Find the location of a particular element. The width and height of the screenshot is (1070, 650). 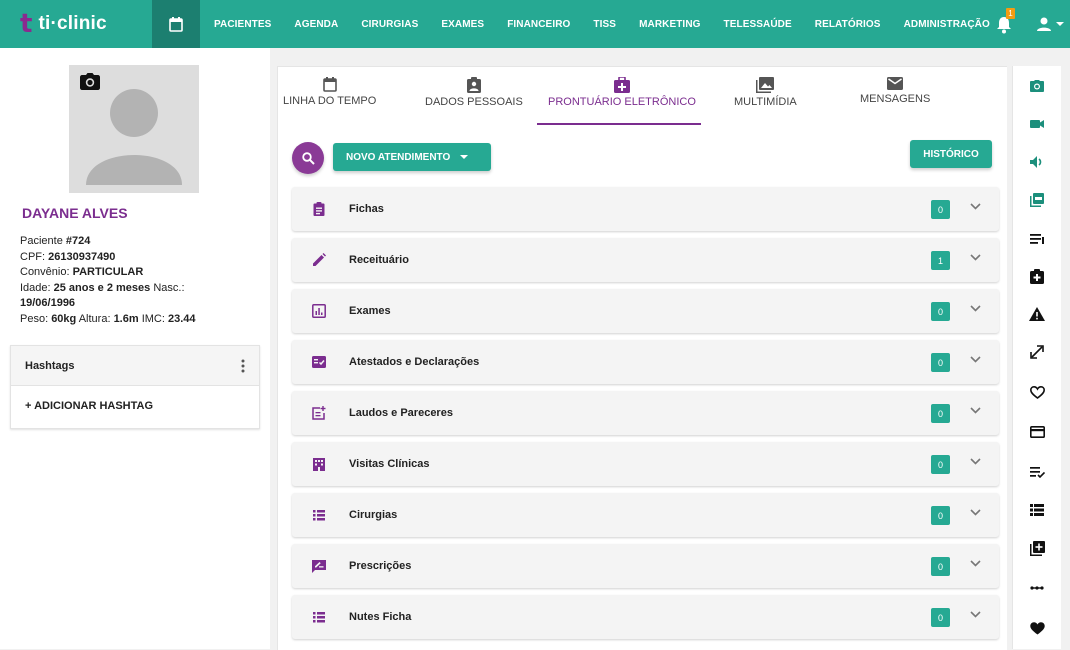

notification-count-badge: 1 is located at coordinates (1010, 13).